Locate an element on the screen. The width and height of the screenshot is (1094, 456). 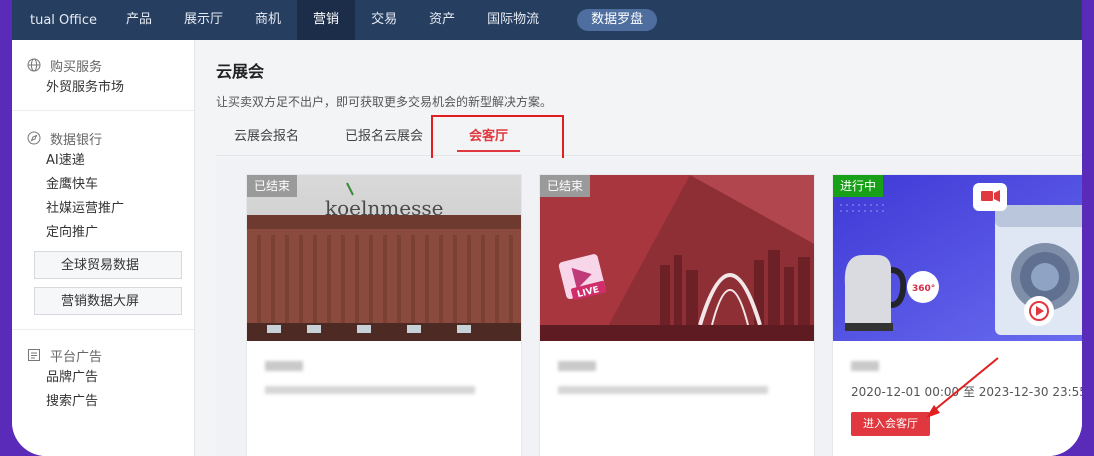
sidebar-group-header: 平台广告 is located at coordinates (110, 355).